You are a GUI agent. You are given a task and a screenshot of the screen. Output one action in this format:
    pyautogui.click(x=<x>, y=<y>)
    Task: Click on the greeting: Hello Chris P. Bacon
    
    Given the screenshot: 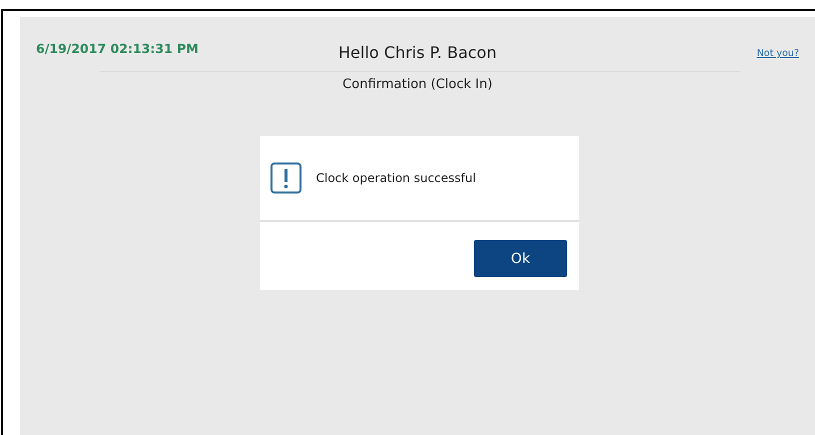 What is the action you would take?
    pyautogui.click(x=417, y=52)
    